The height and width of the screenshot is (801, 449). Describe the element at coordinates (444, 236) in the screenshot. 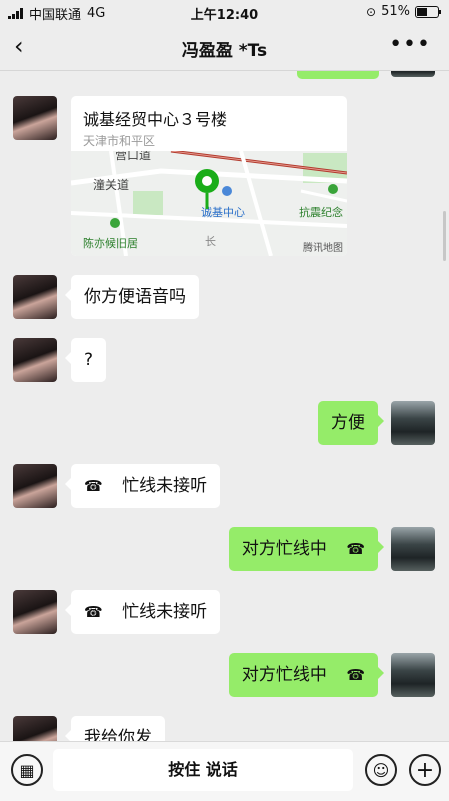

I see `scrollbar` at that location.